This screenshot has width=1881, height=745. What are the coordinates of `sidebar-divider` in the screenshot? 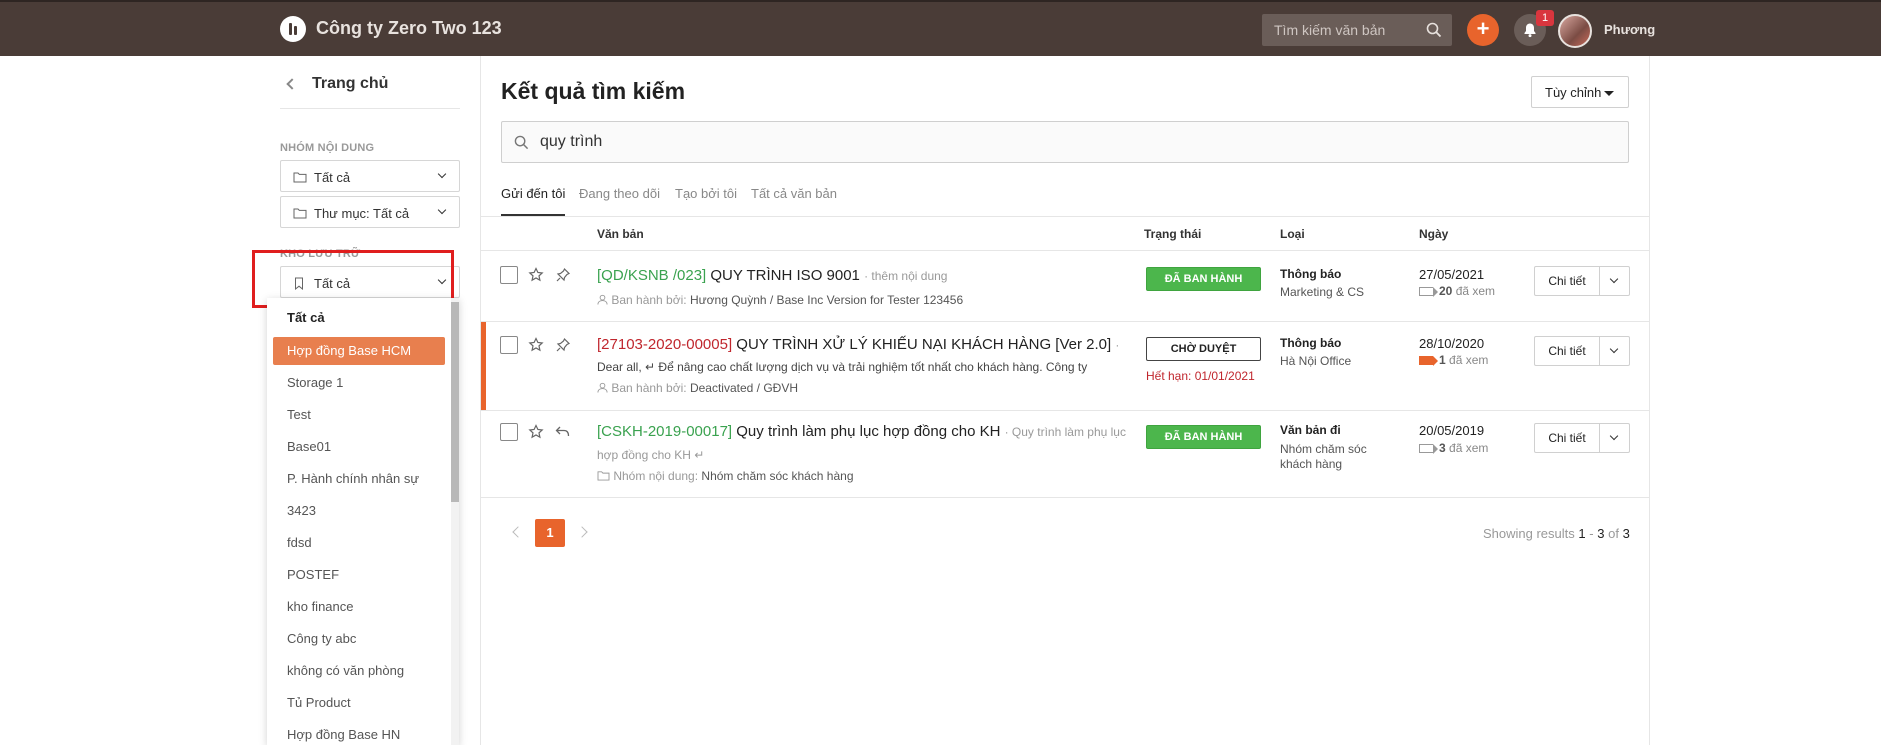 It's located at (370, 108).